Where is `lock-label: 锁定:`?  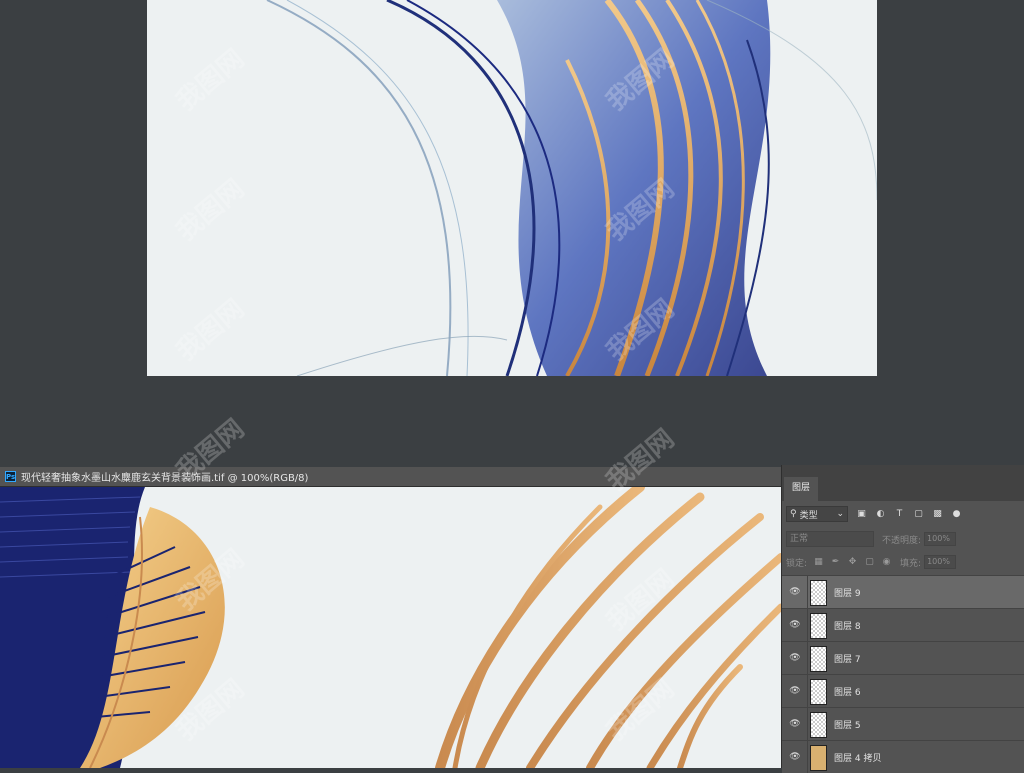 lock-label: 锁定: is located at coordinates (797, 563).